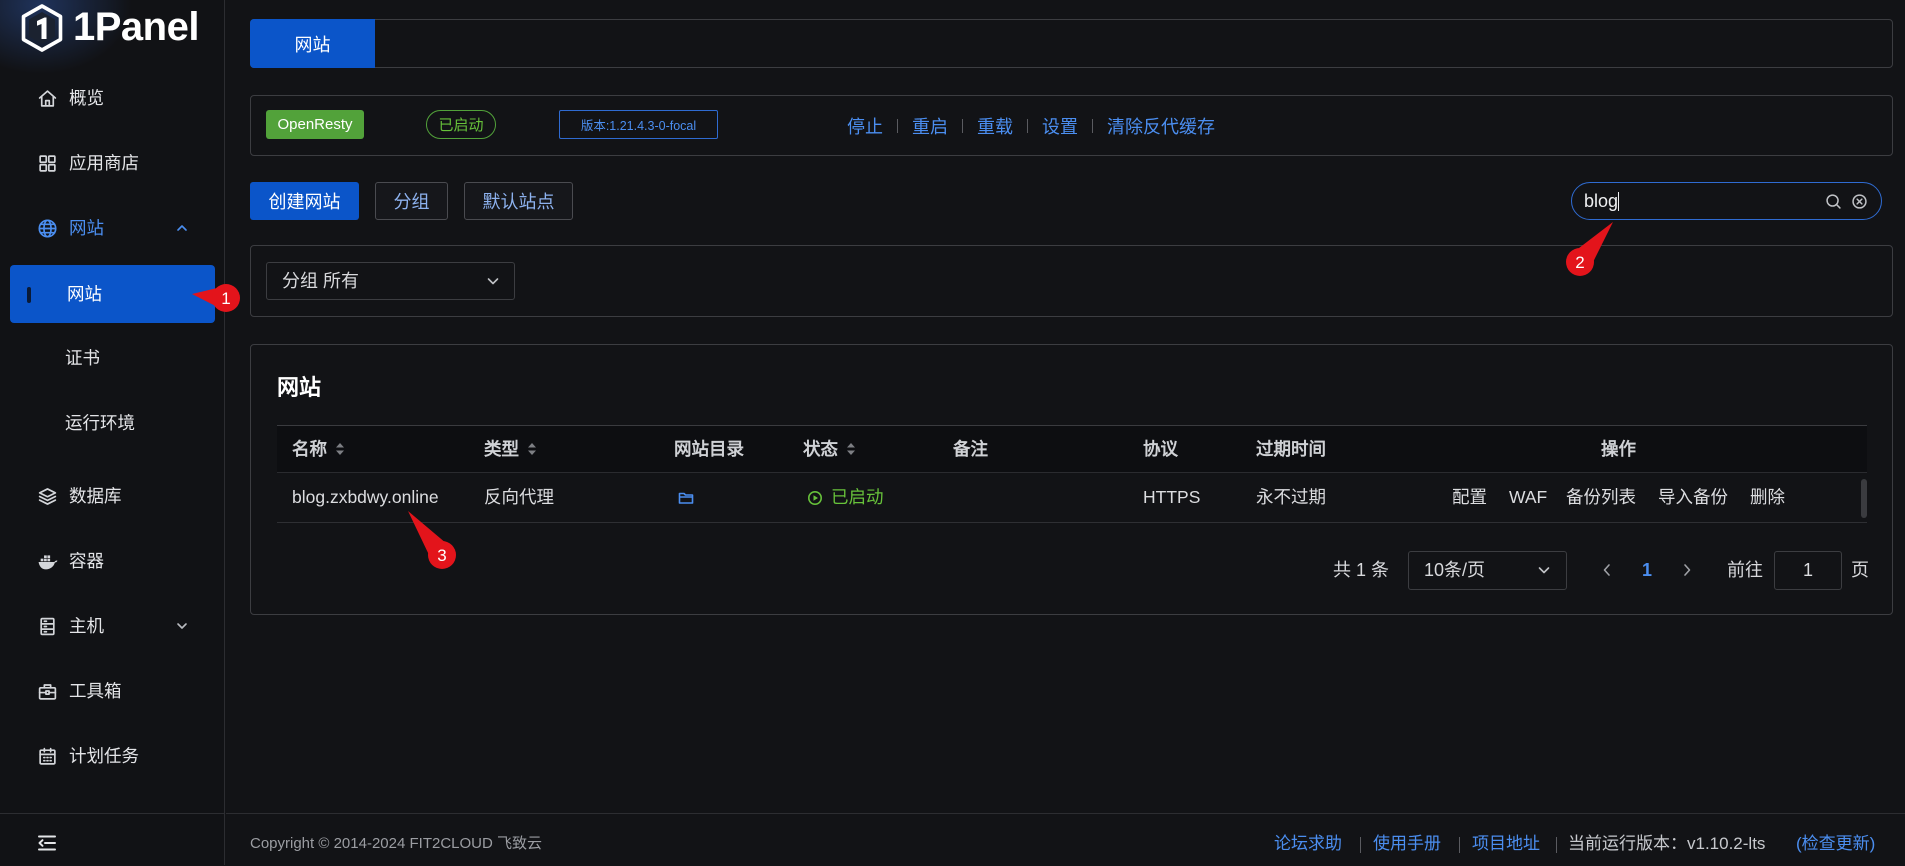 The width and height of the screenshot is (1905, 866). I want to click on column-header-actions: 操作, so click(1618, 449).